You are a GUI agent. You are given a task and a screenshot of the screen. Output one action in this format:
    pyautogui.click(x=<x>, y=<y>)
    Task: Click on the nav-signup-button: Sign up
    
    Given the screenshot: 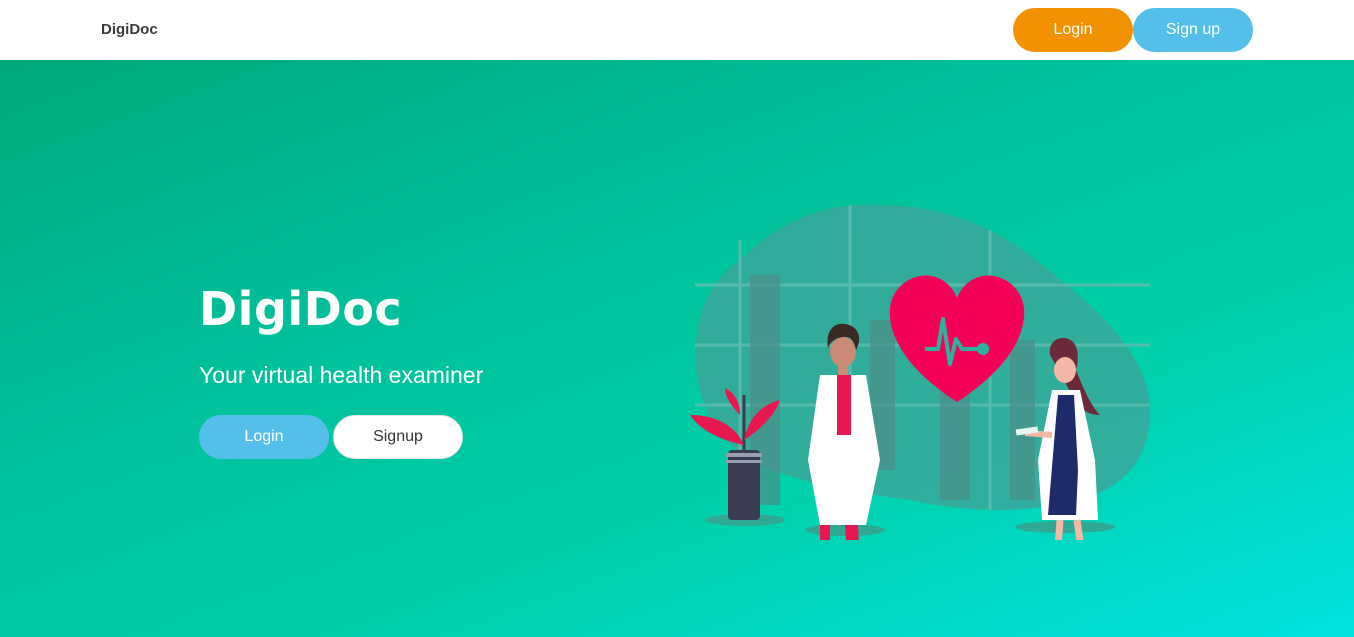 What is the action you would take?
    pyautogui.click(x=1193, y=30)
    